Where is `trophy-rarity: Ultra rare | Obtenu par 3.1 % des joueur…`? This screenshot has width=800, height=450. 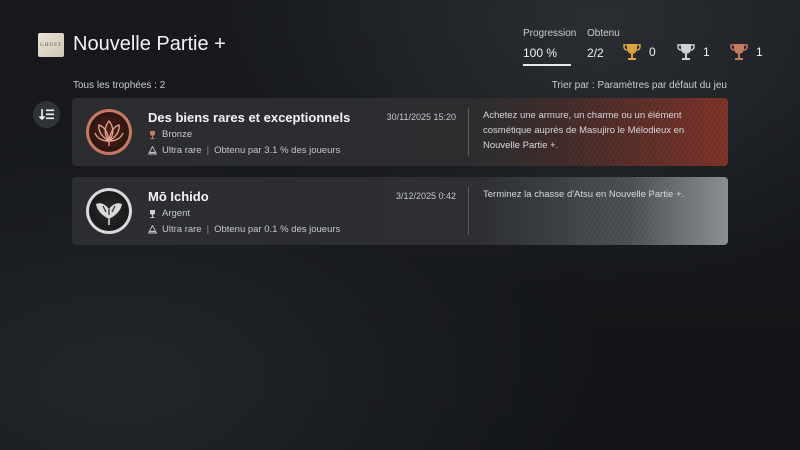
trophy-rarity: Ultra rare | Obtenu par 3.1 % des joueur… is located at coordinates (244, 150).